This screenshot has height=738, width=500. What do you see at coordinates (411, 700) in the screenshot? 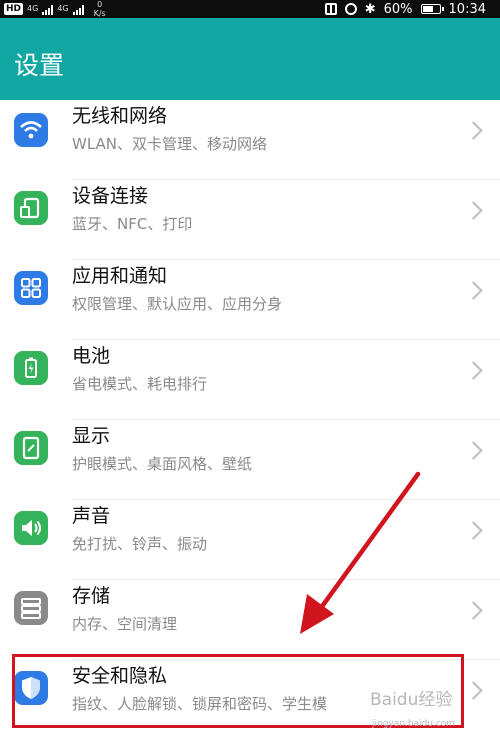
I see `watermark: Baidu经验` at bounding box center [411, 700].